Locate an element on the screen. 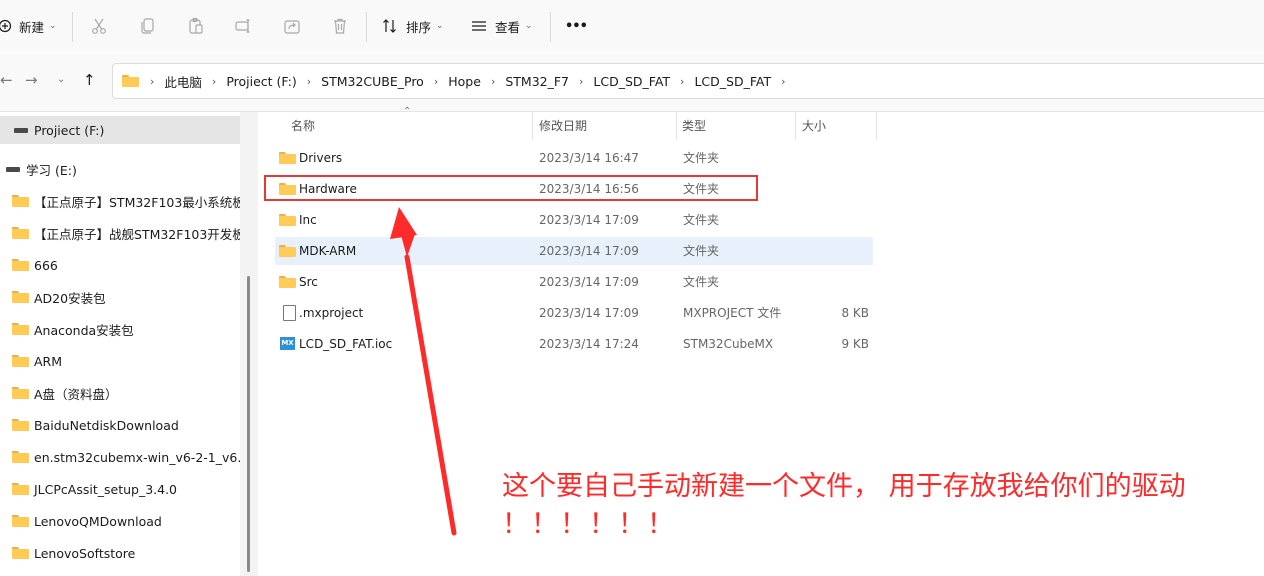  sidebar-item: 【正点原子】STM32F103最小系统板资 is located at coordinates (120, 201).